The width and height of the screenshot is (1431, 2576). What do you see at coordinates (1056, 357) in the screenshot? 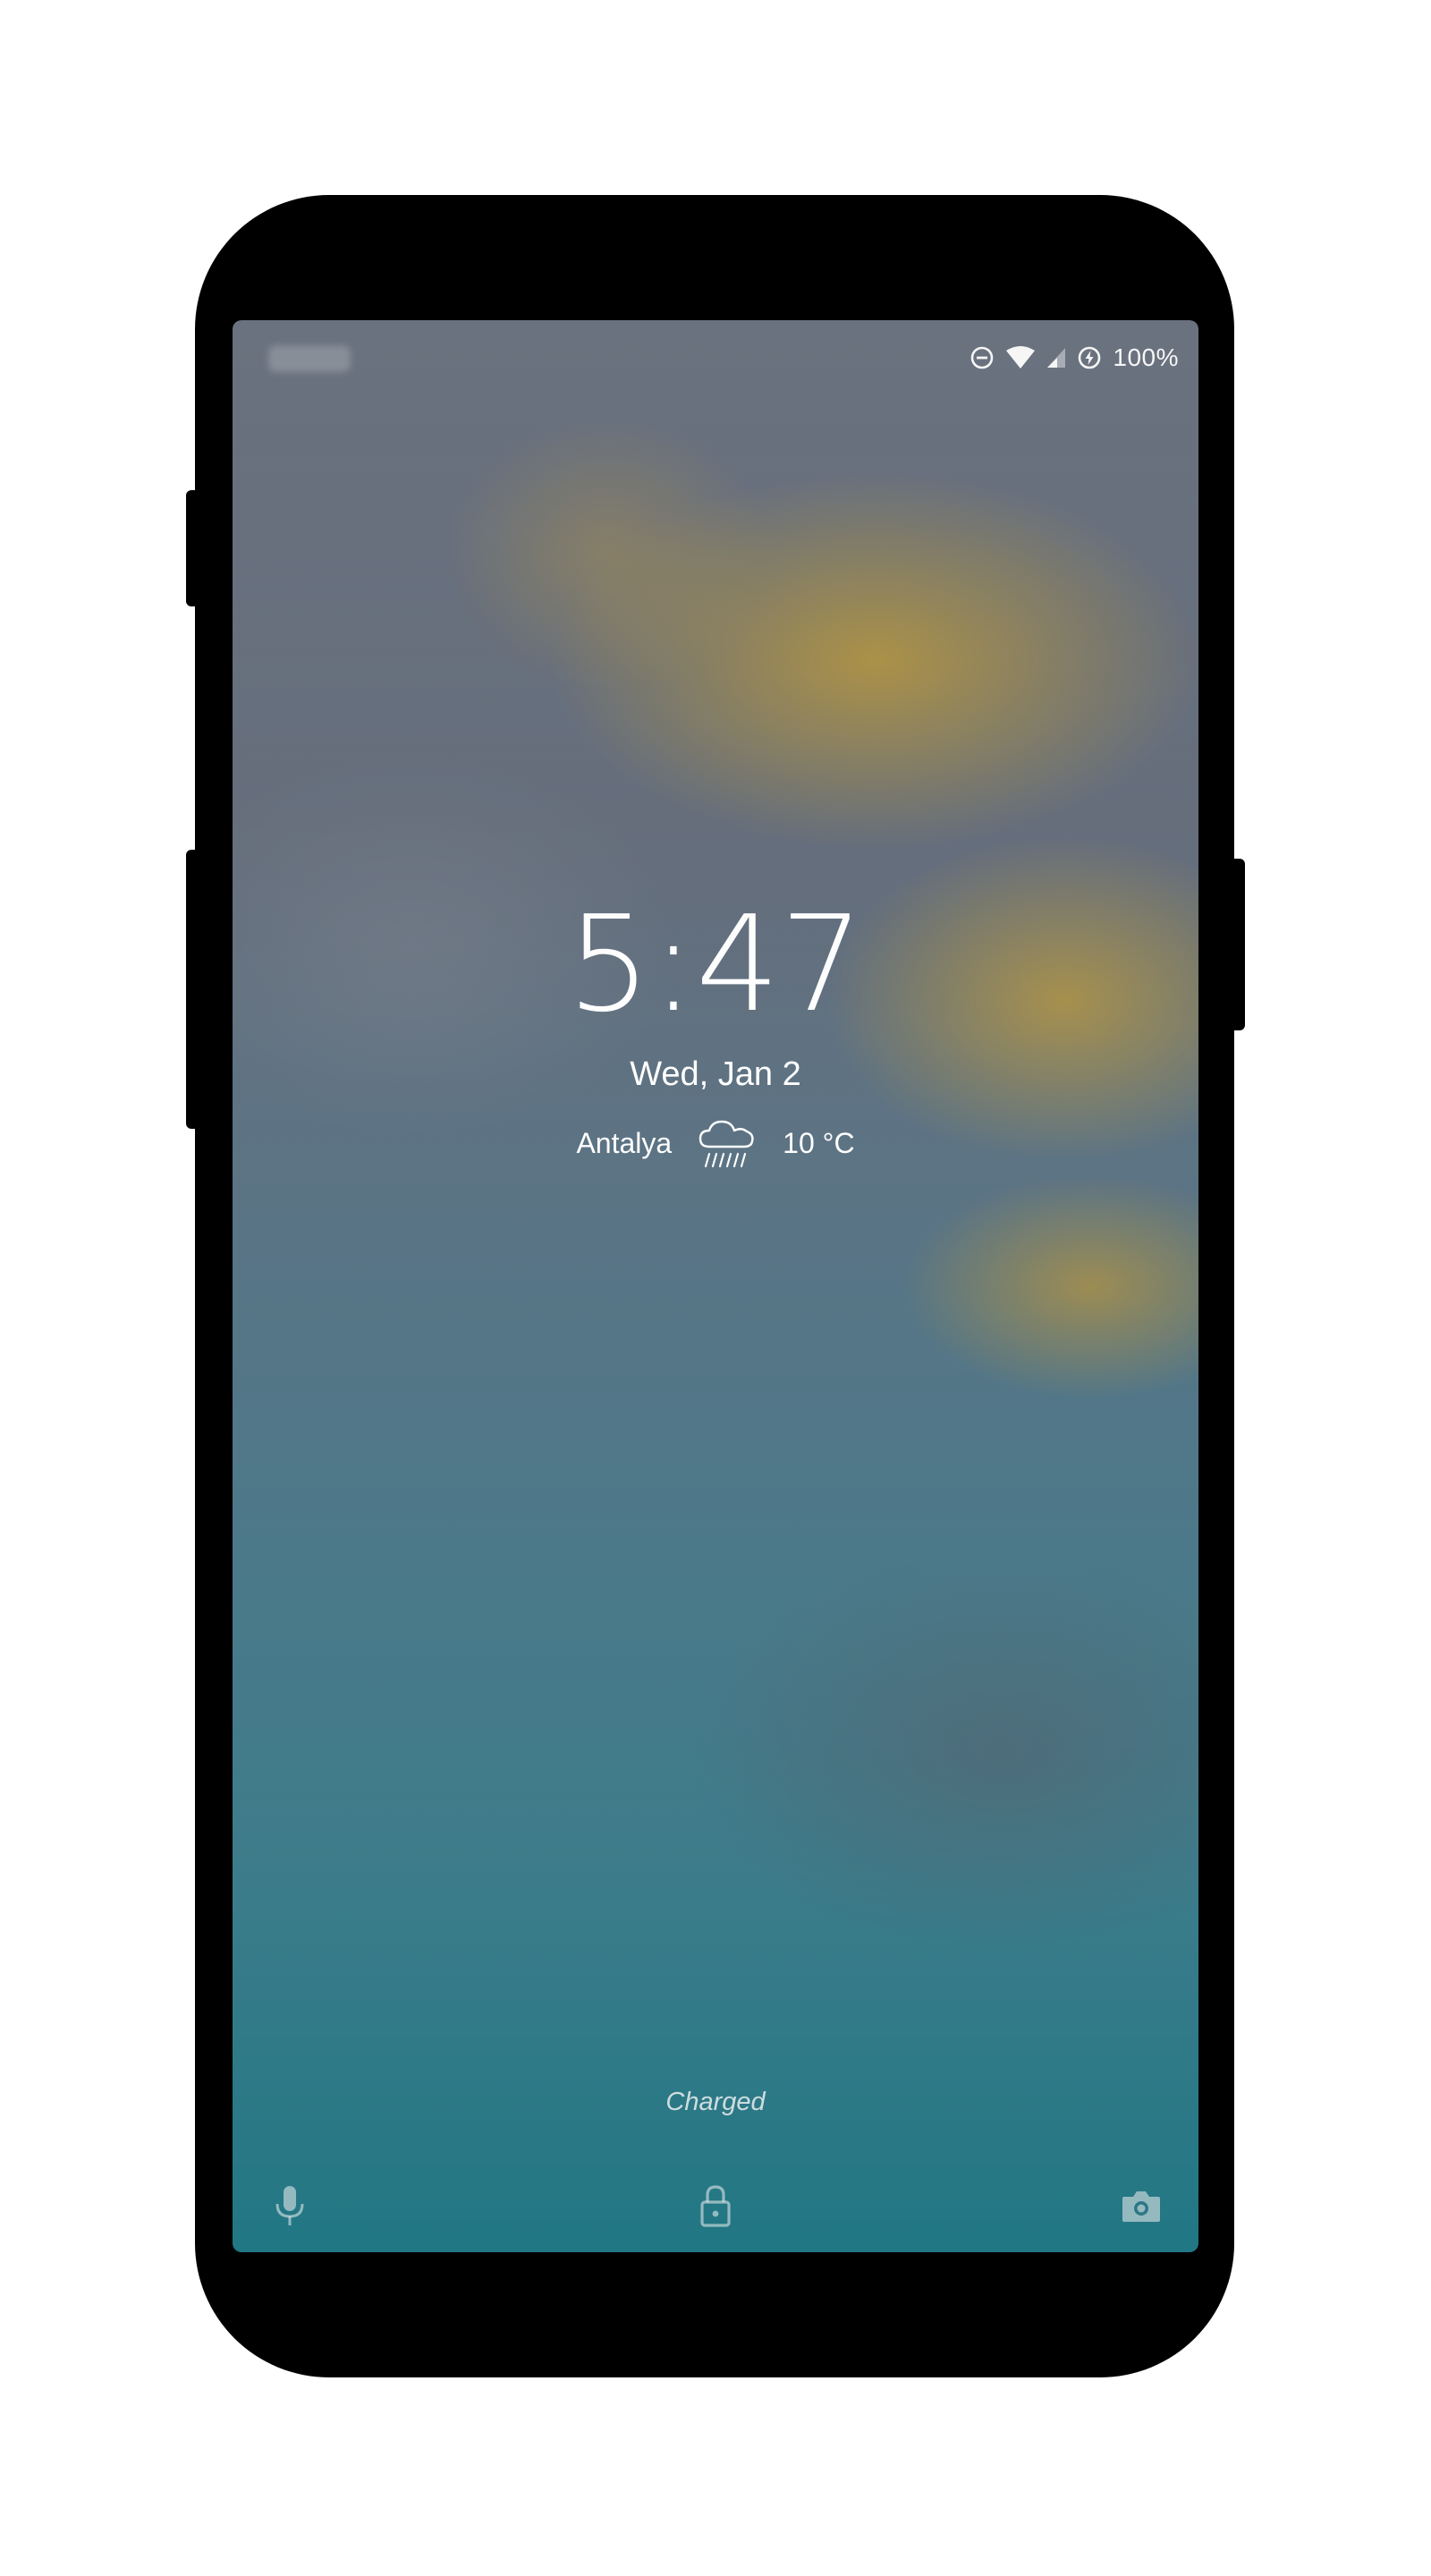
I see `cell-signal-icon` at bounding box center [1056, 357].